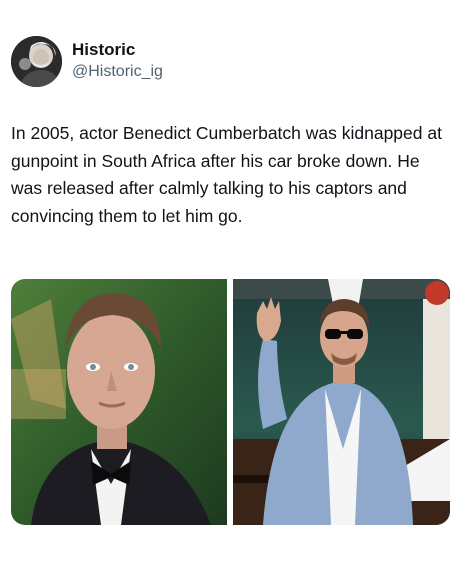 Image resolution: width=460 pixels, height=573 pixels. I want to click on profile-portrait-icon, so click(36, 61).